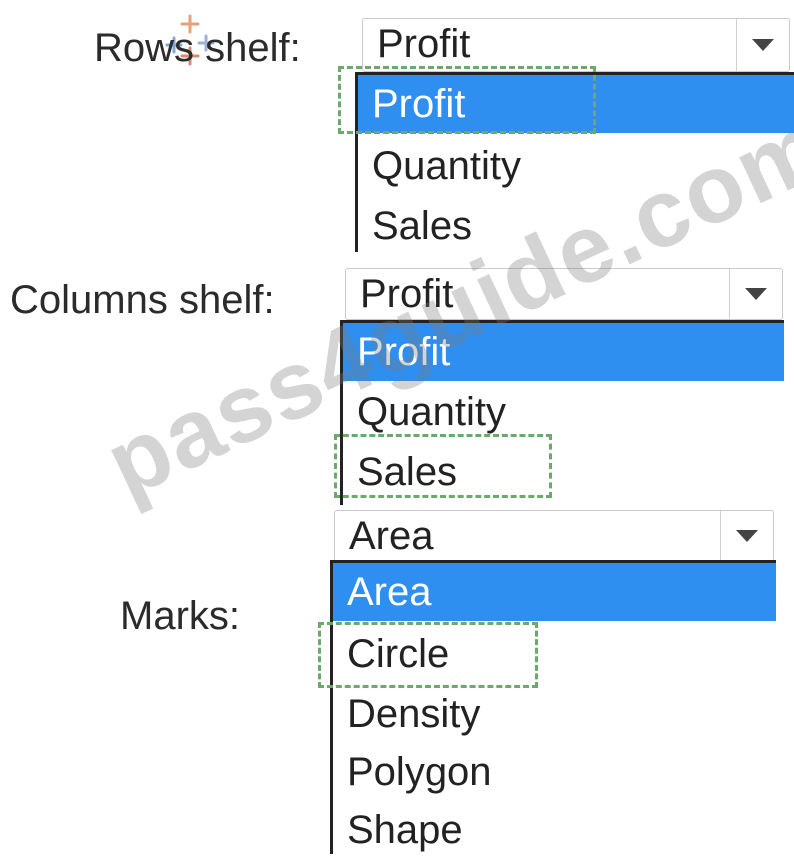 This screenshot has height=859, width=794. What do you see at coordinates (576, 226) in the screenshot?
I see `rows-option-sales: Sales` at bounding box center [576, 226].